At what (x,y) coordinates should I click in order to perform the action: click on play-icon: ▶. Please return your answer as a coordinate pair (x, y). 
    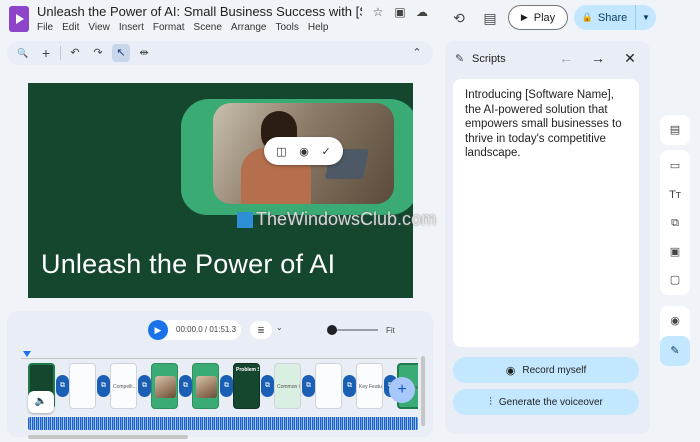
    Looking at the image, I should click on (524, 17).